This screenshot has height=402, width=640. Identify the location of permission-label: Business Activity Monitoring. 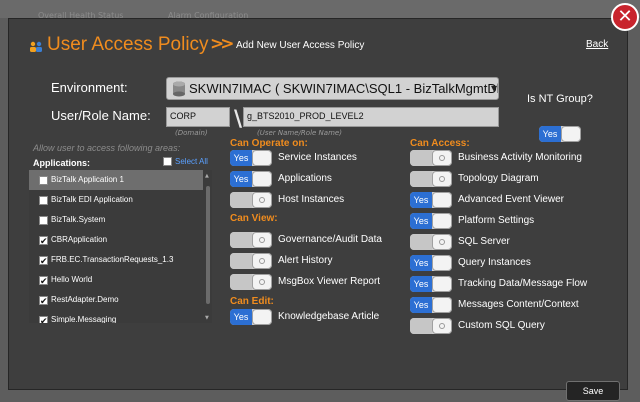
(520, 157).